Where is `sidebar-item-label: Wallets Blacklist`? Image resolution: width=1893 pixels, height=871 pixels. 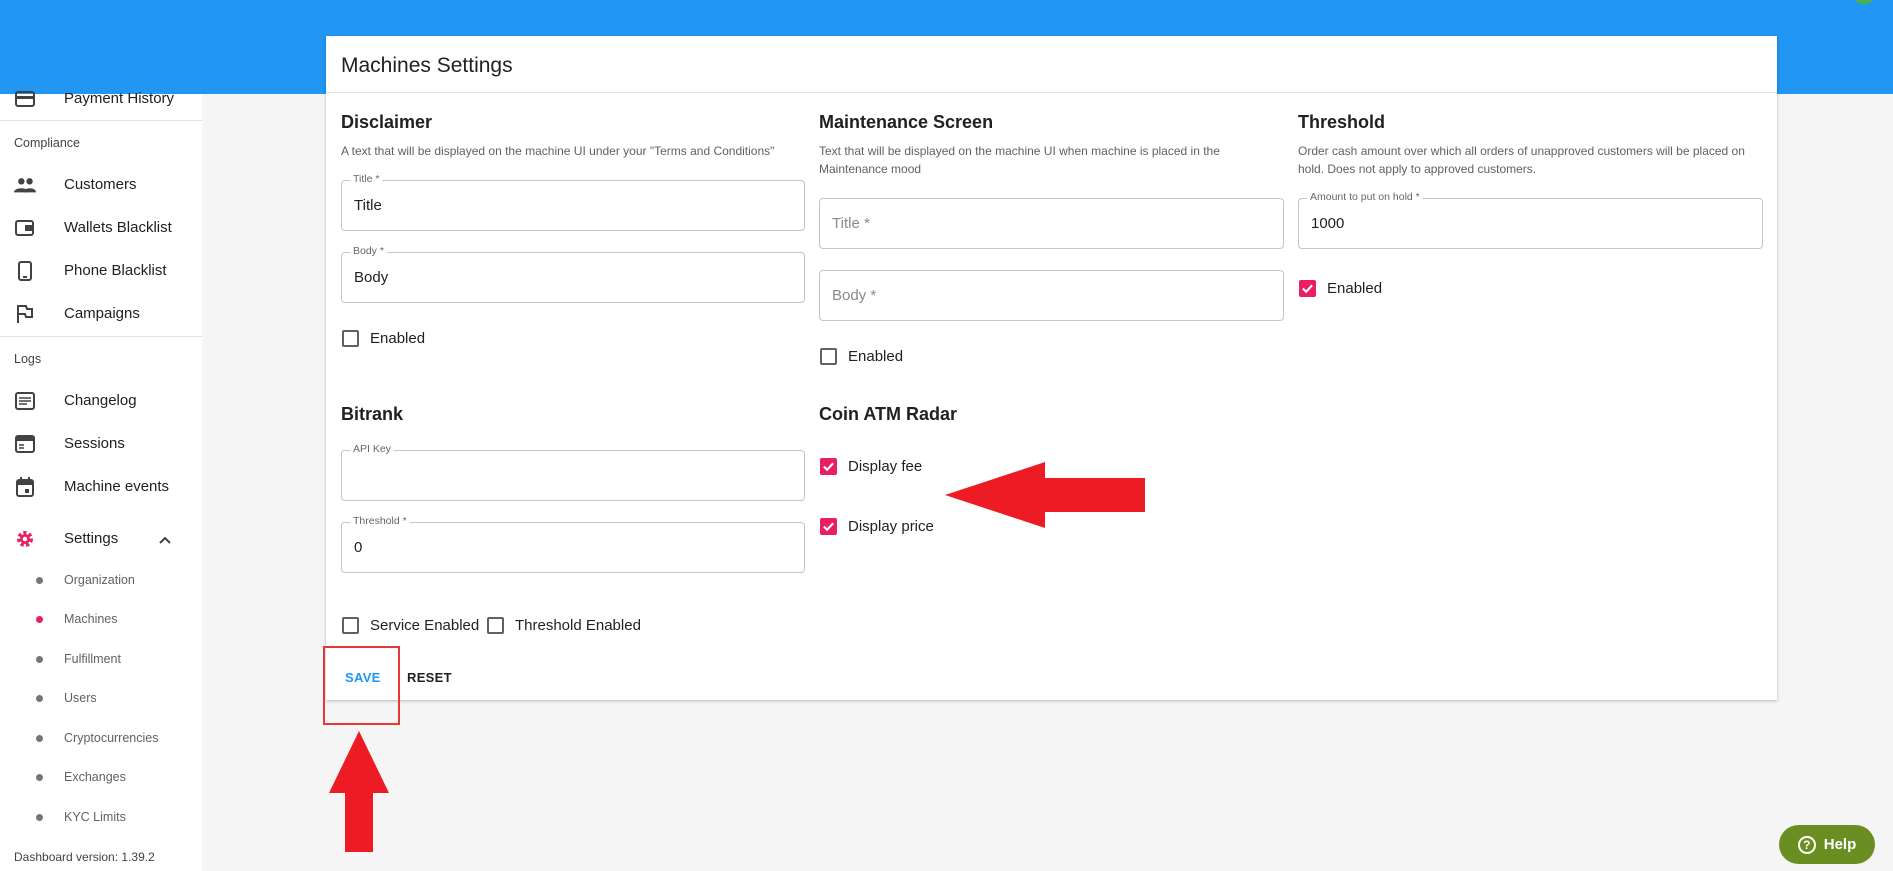 sidebar-item-label: Wallets Blacklist is located at coordinates (118, 227).